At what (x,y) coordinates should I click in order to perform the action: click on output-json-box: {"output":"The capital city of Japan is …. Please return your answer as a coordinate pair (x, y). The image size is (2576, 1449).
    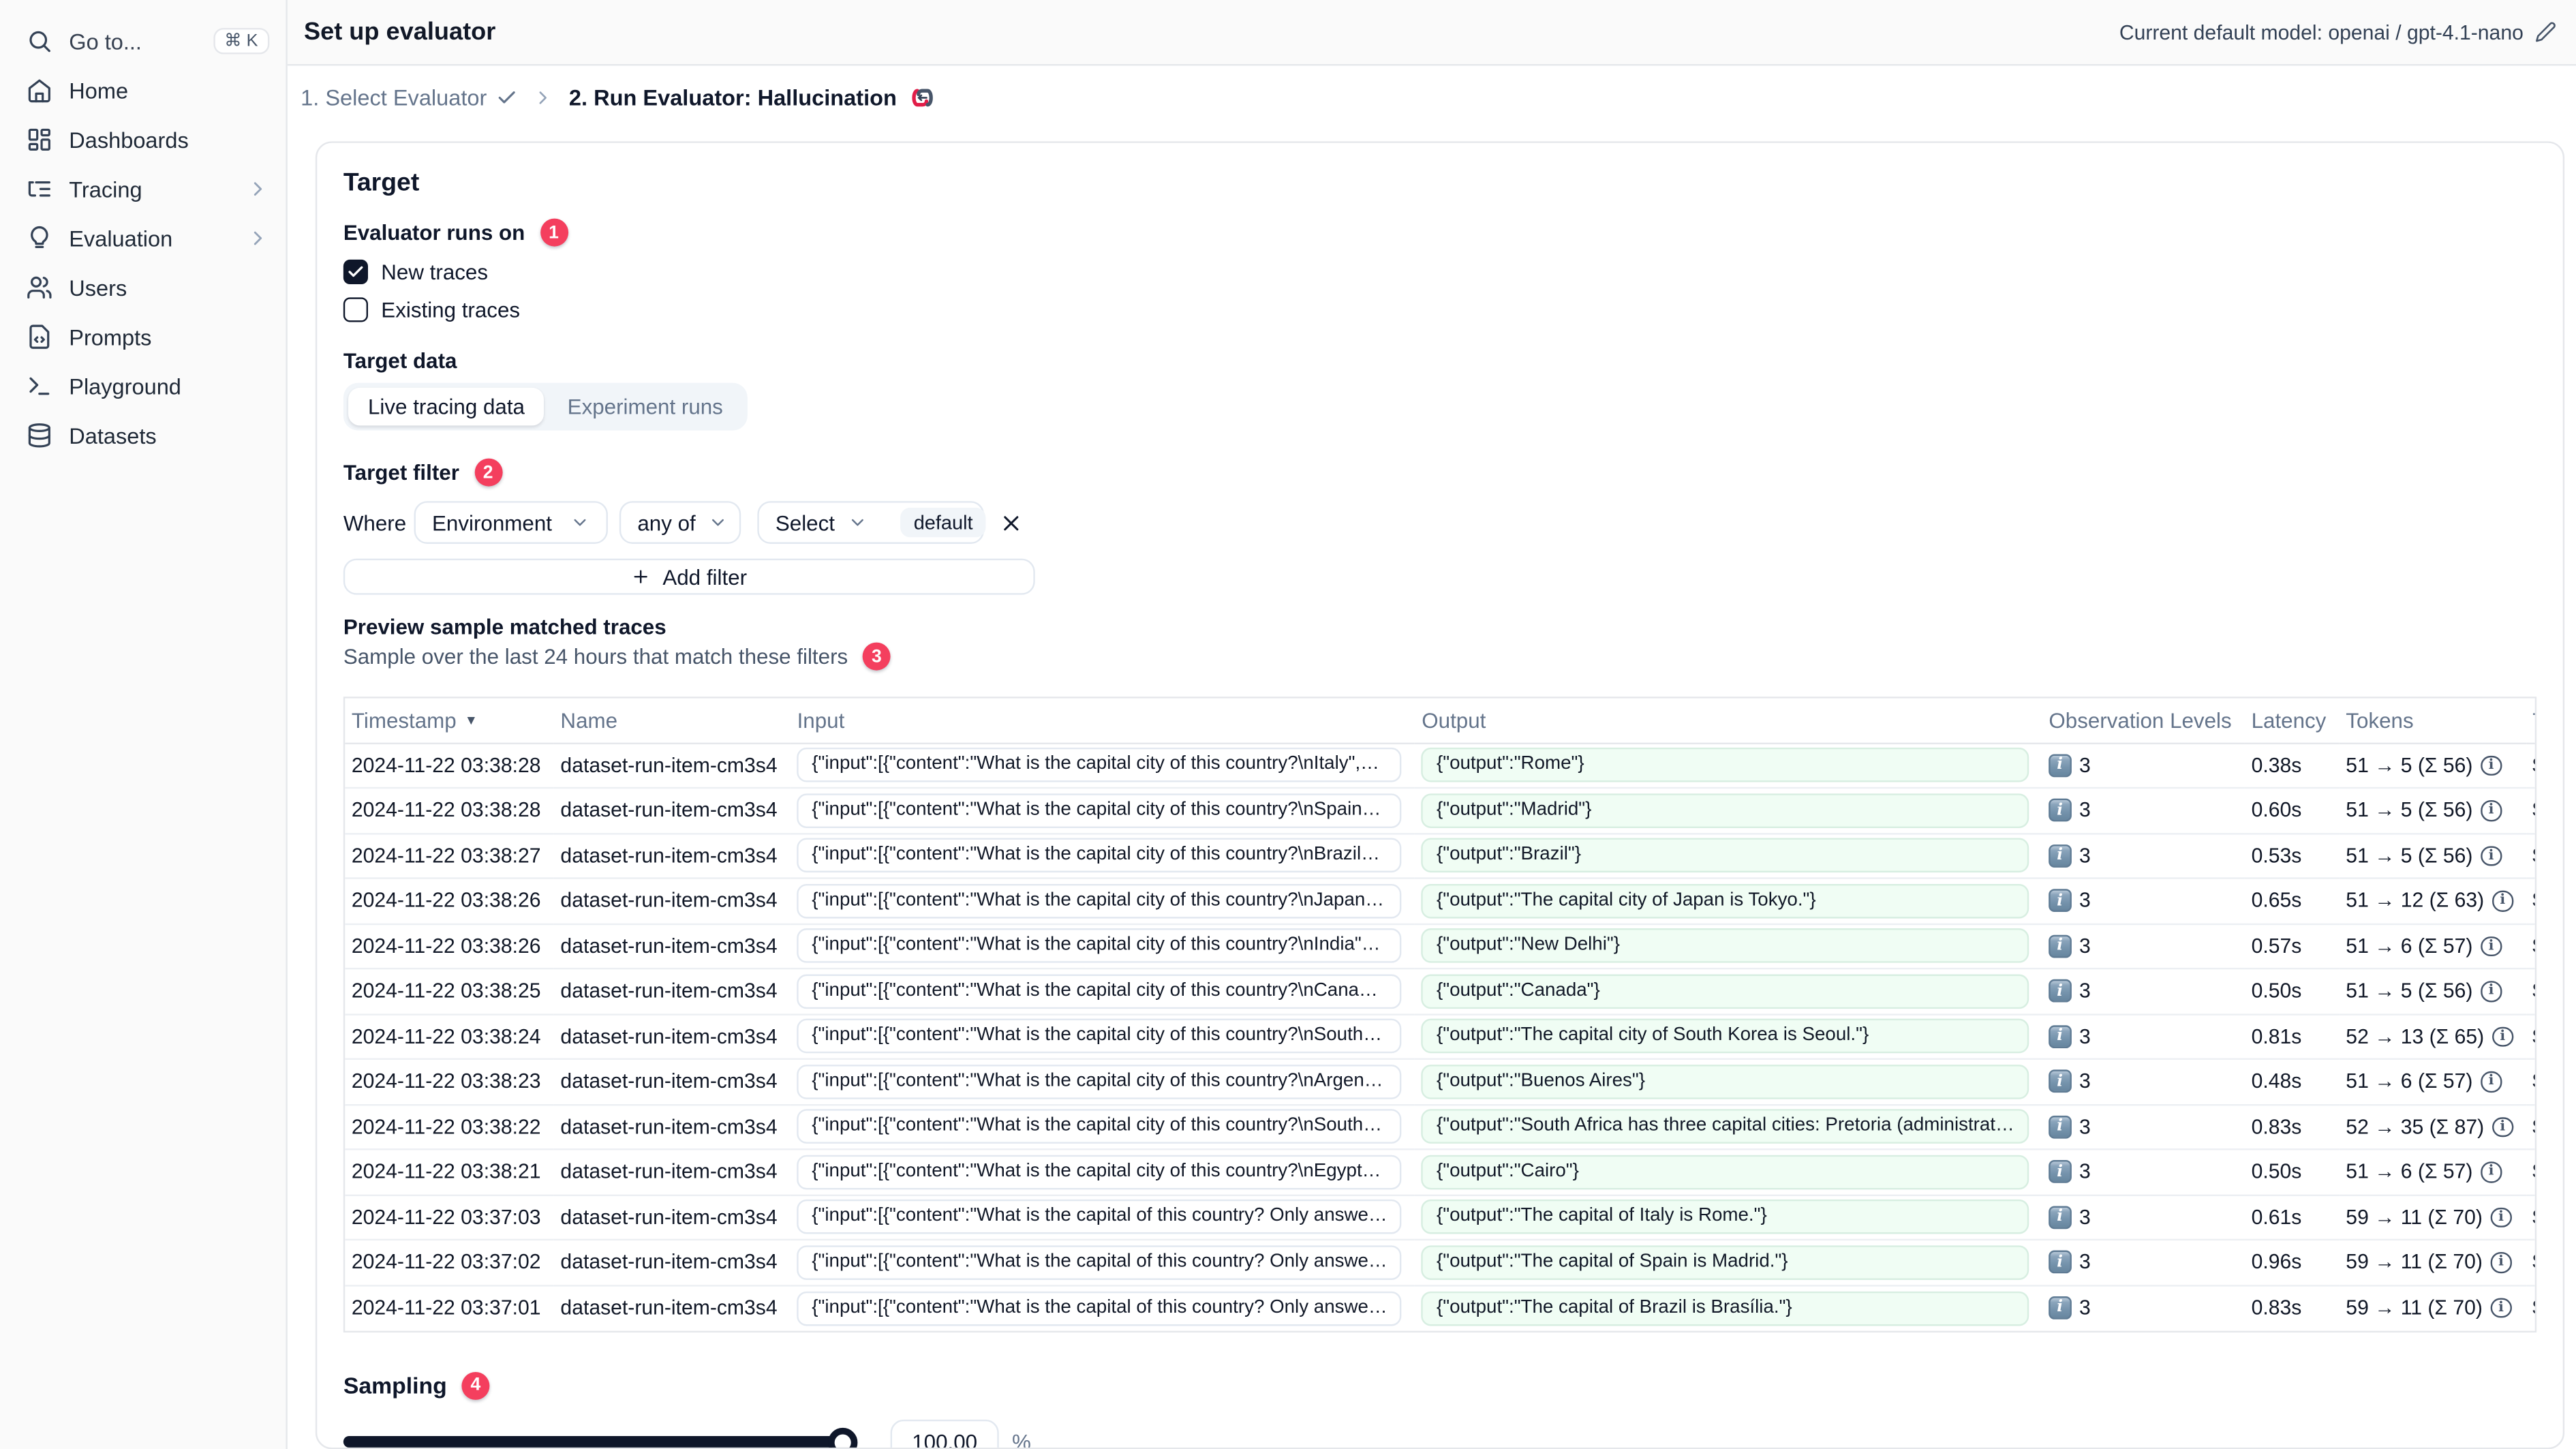
    Looking at the image, I should click on (1725, 901).